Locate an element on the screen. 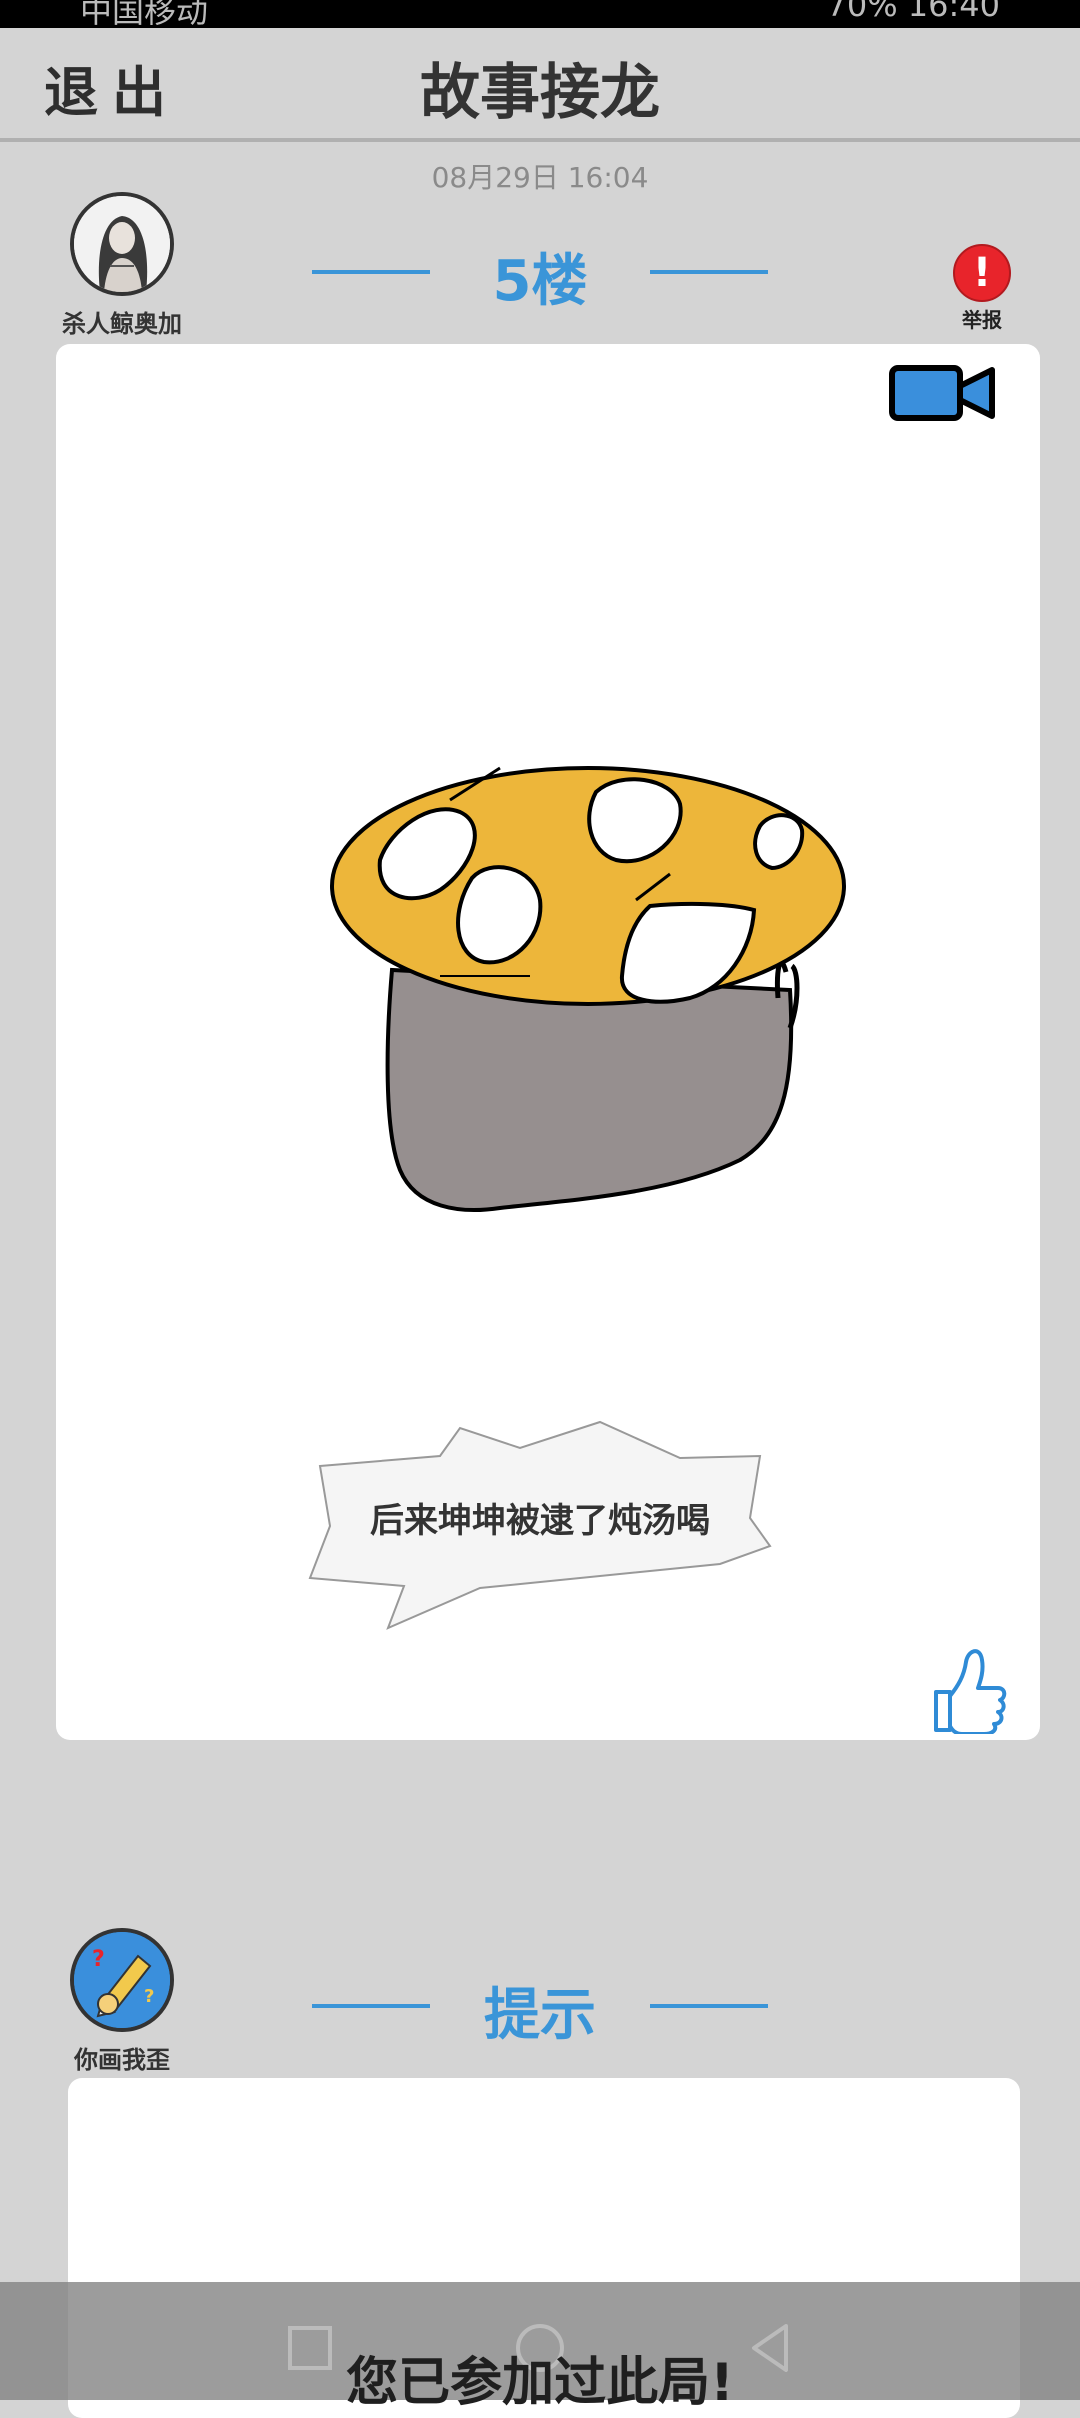 Image resolution: width=1080 pixels, height=2418 pixels. page-title: 故事接龙 is located at coordinates (540, 93).